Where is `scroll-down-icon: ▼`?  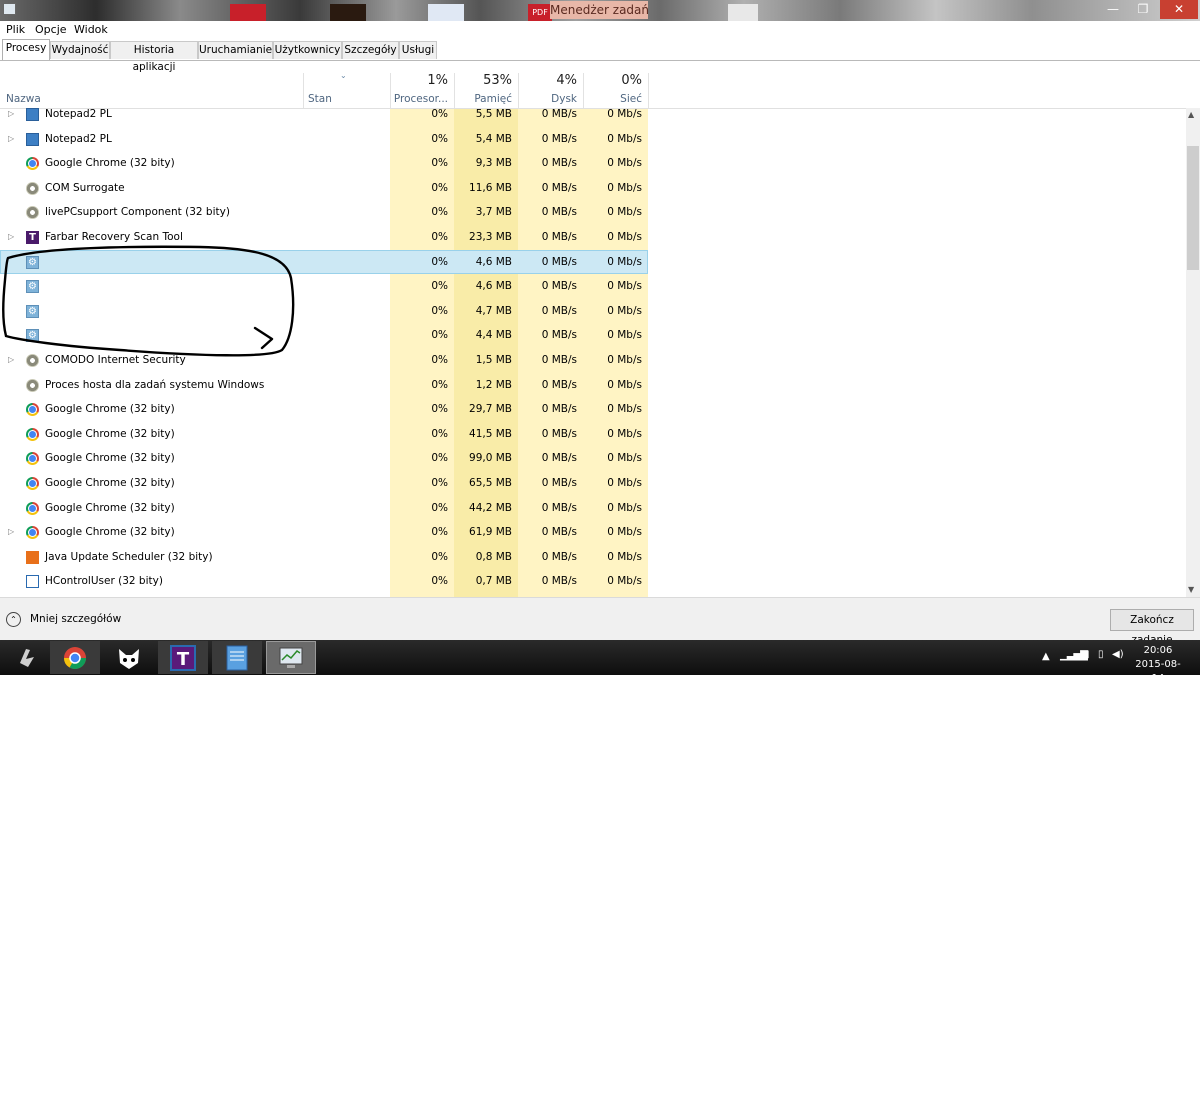
scroll-down-icon: ▼ is located at coordinates (1191, 589).